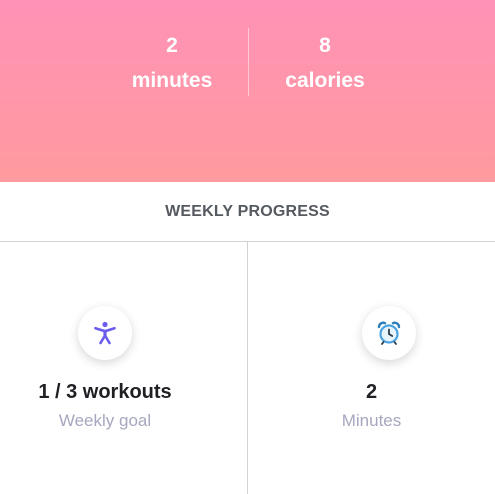 The width and height of the screenshot is (495, 494). I want to click on minutes-unit: minutes, so click(172, 80).